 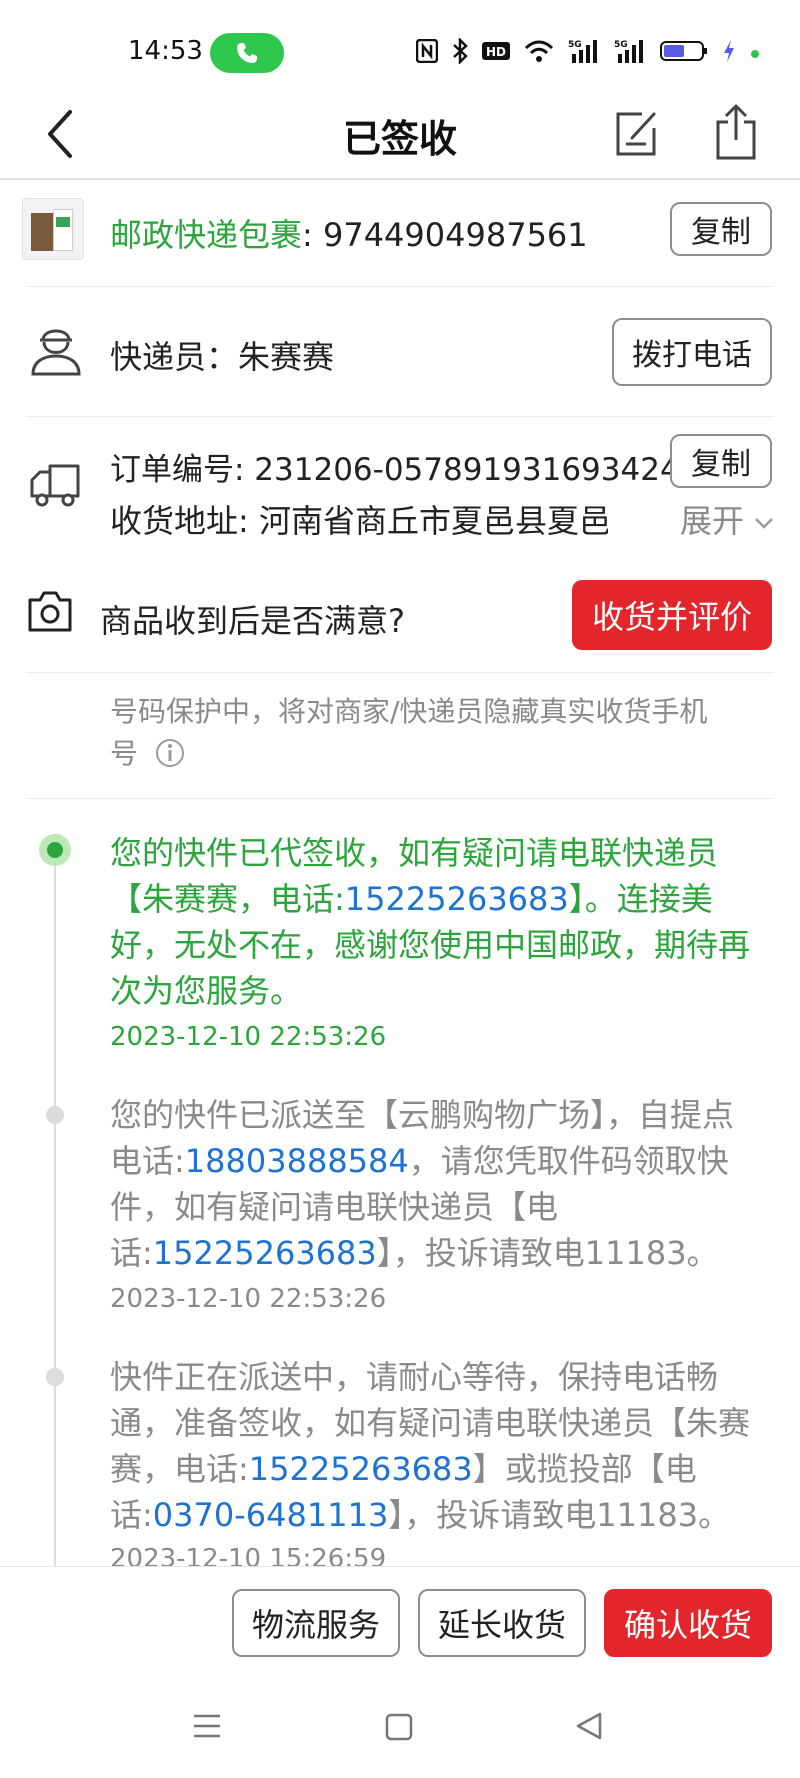 What do you see at coordinates (53, 229) in the screenshot?
I see `product-thumbnail` at bounding box center [53, 229].